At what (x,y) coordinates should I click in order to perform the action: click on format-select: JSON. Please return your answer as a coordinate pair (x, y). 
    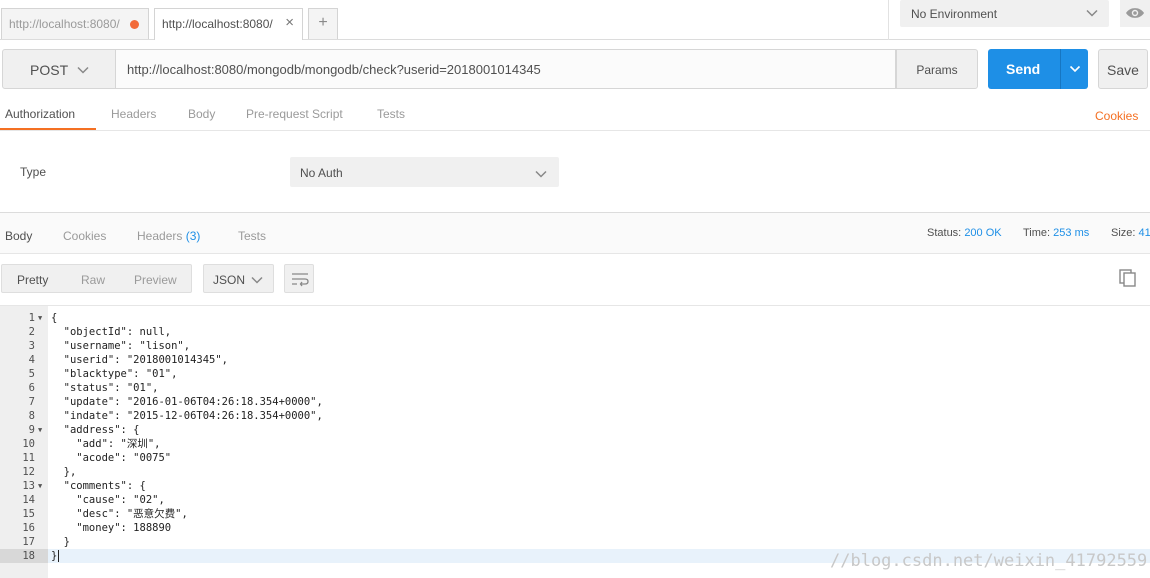
    Looking at the image, I should click on (238, 278).